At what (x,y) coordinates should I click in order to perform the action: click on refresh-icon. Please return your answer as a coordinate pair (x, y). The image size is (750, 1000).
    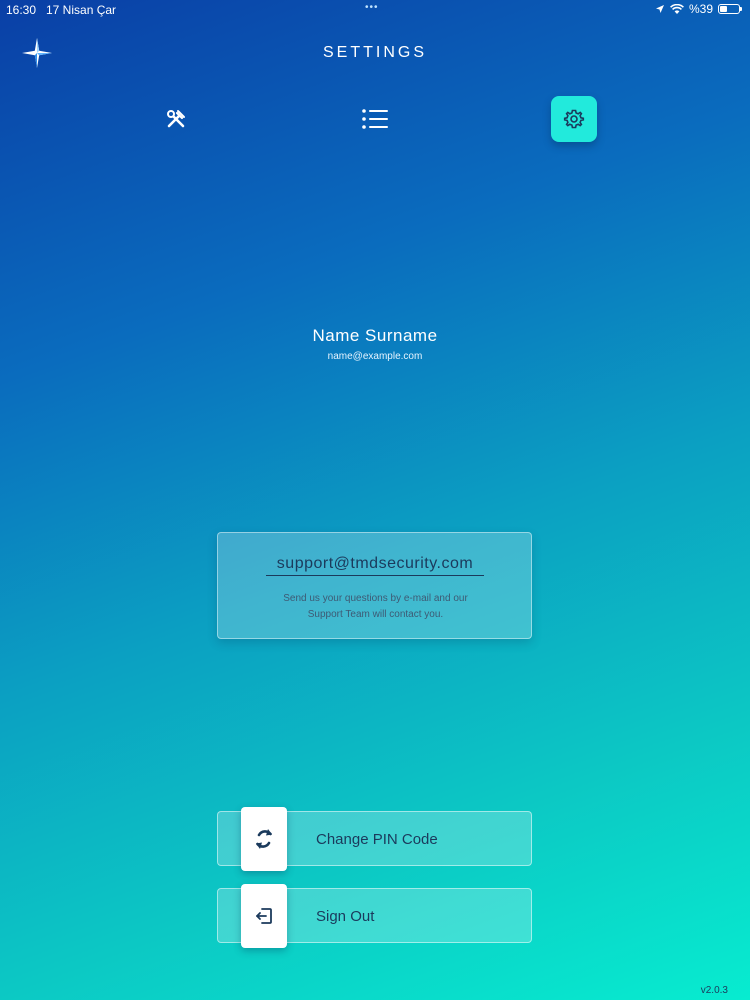
    Looking at the image, I should click on (264, 839).